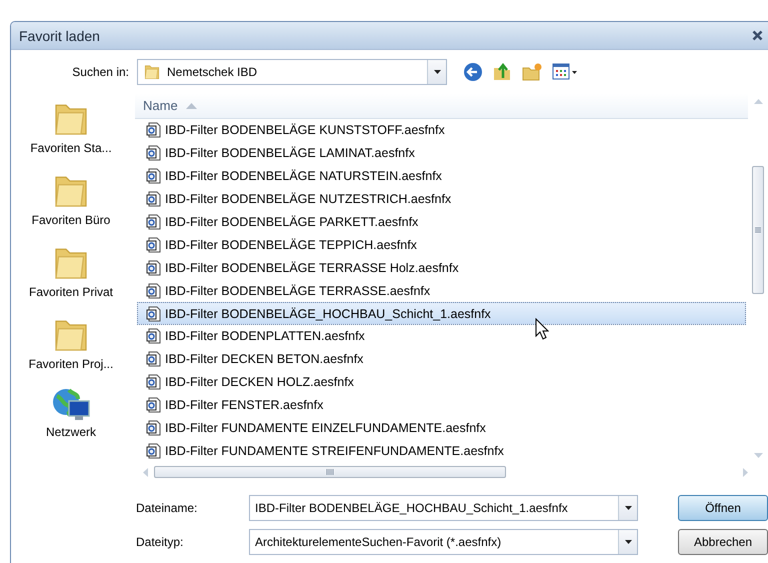  What do you see at coordinates (441, 405) in the screenshot?
I see `file-row: IBD-Filter FENSTER.aesfnfx` at bounding box center [441, 405].